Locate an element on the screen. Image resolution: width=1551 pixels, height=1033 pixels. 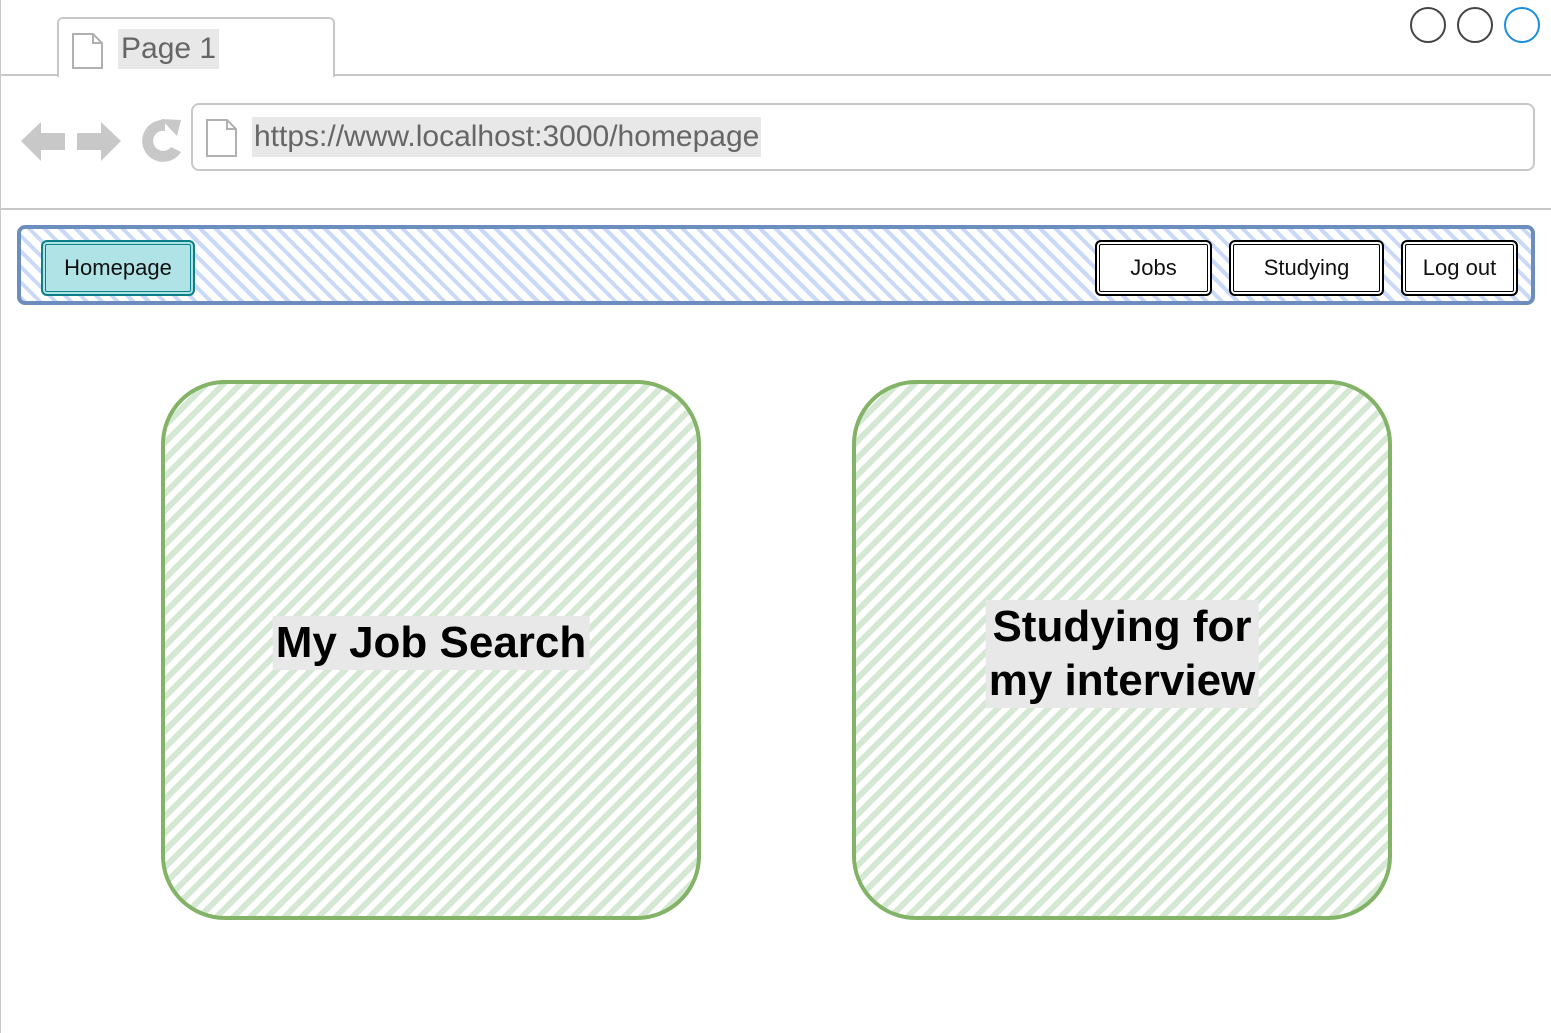
forward-icon is located at coordinates (99, 141).